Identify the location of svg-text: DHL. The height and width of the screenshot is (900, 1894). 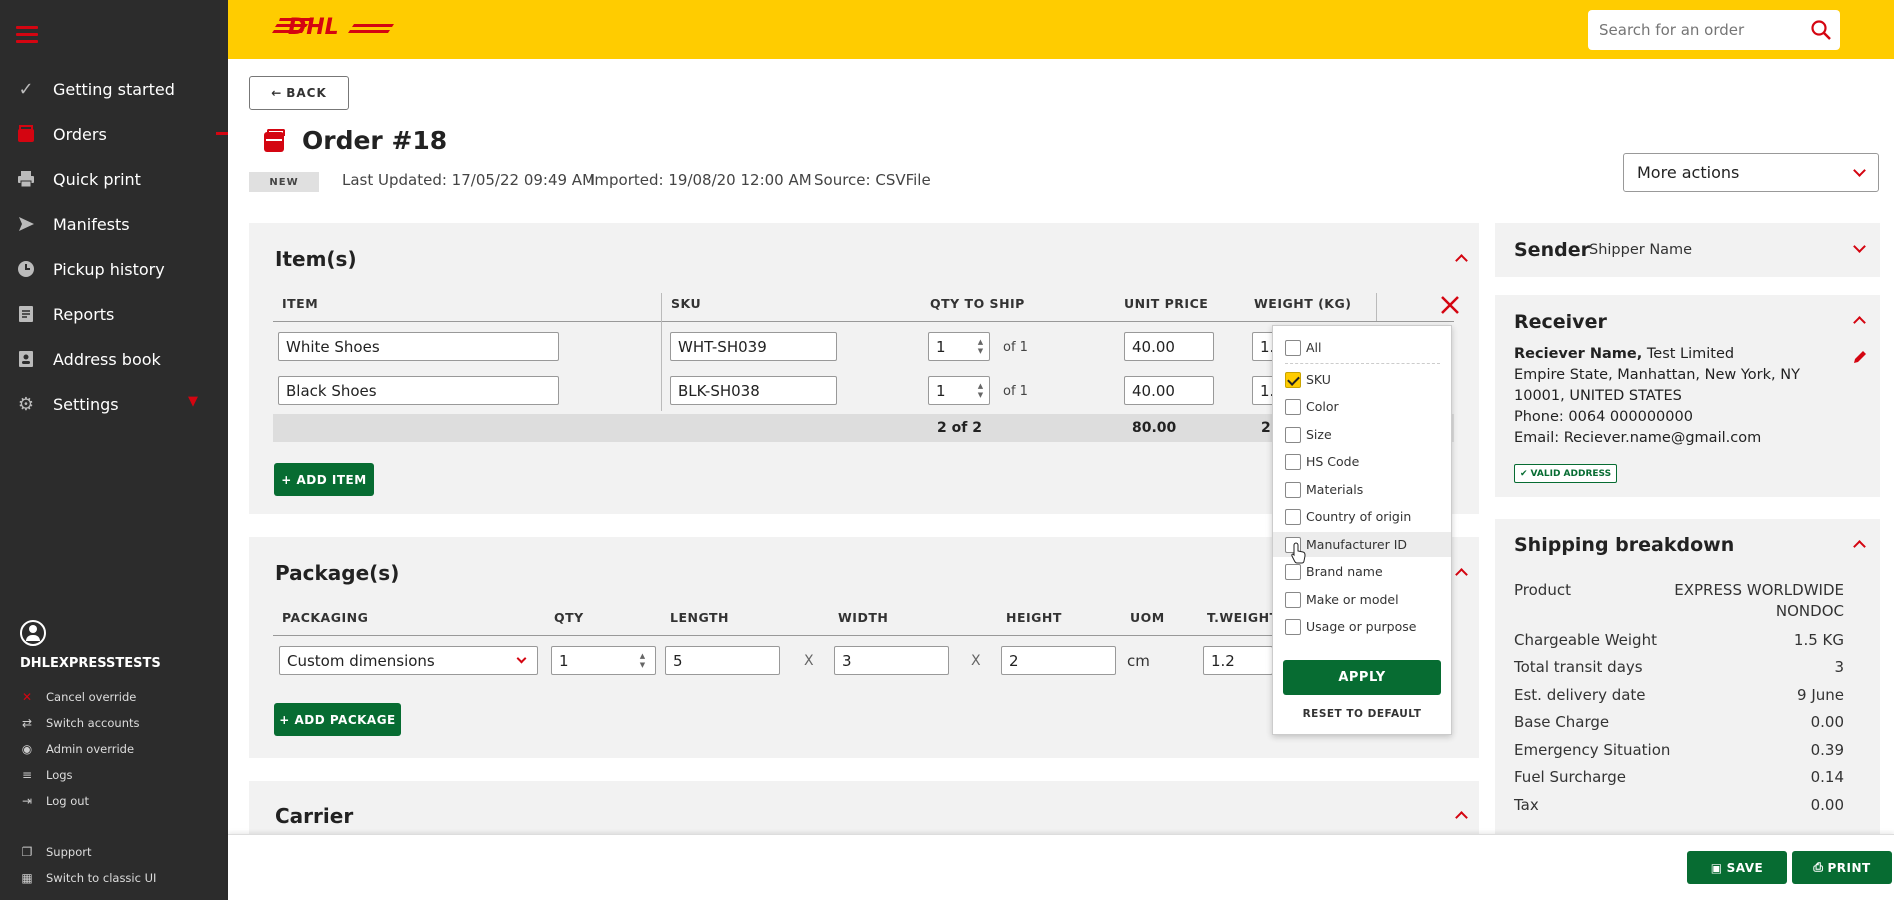
(313, 27).